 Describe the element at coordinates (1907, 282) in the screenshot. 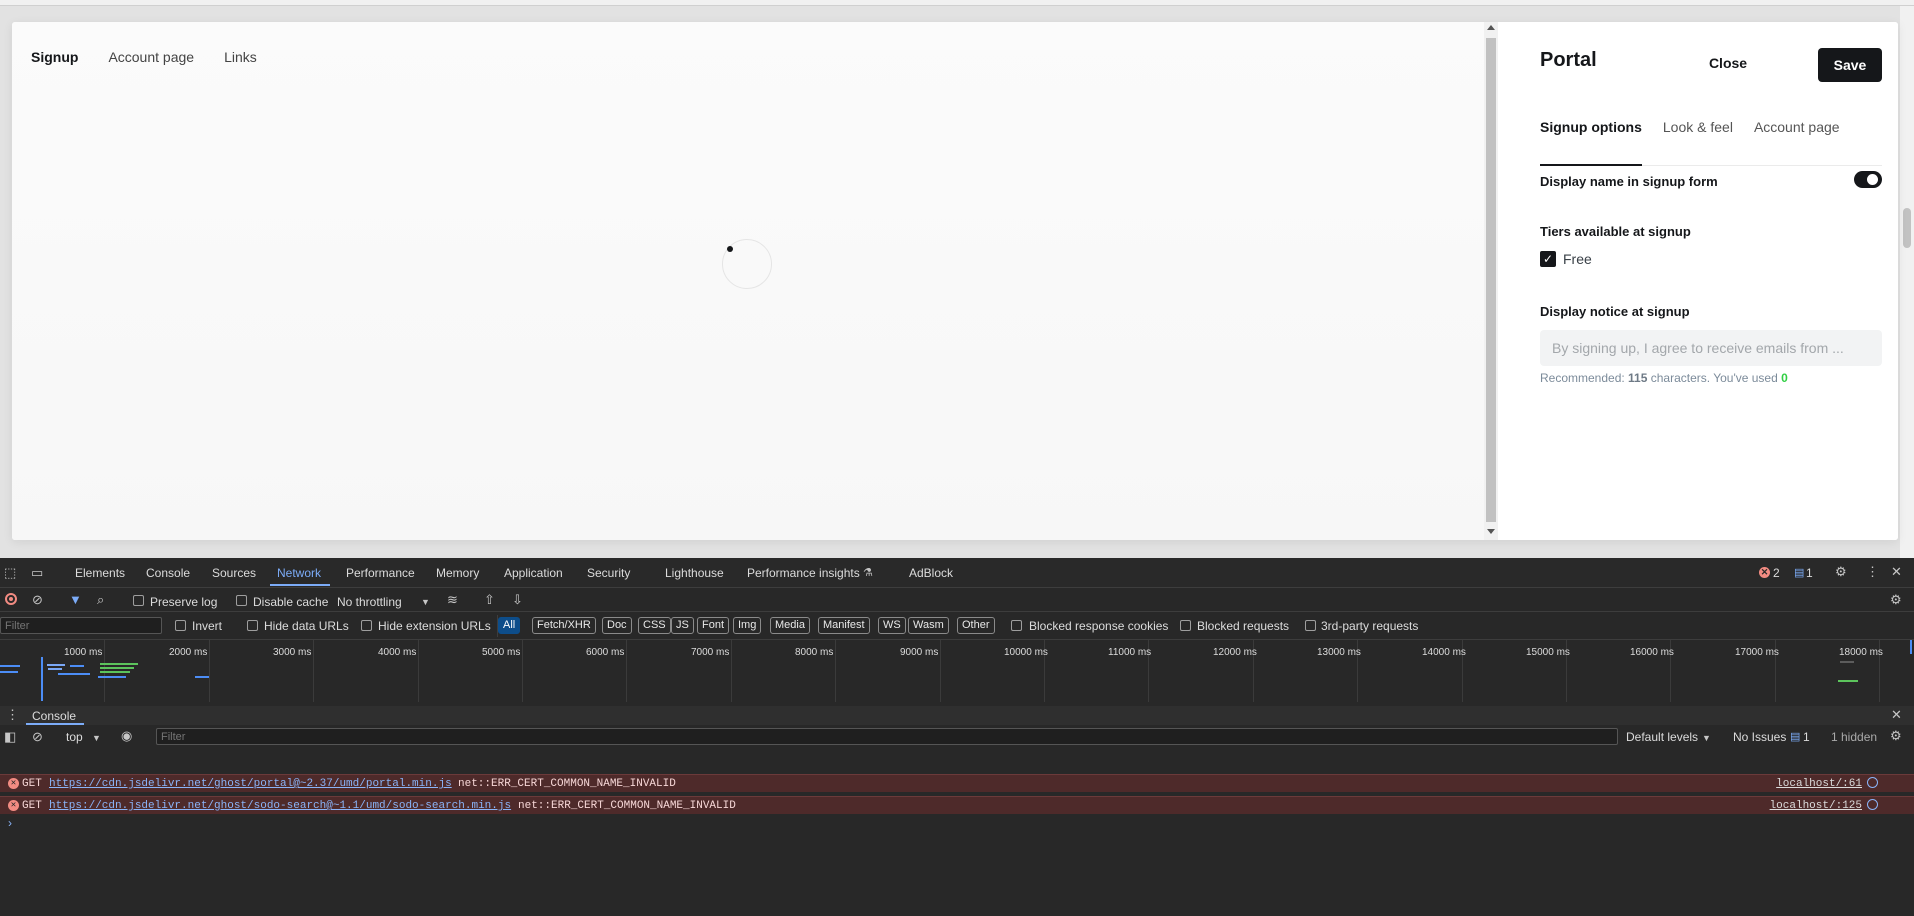

I see `page-scrollbar` at that location.